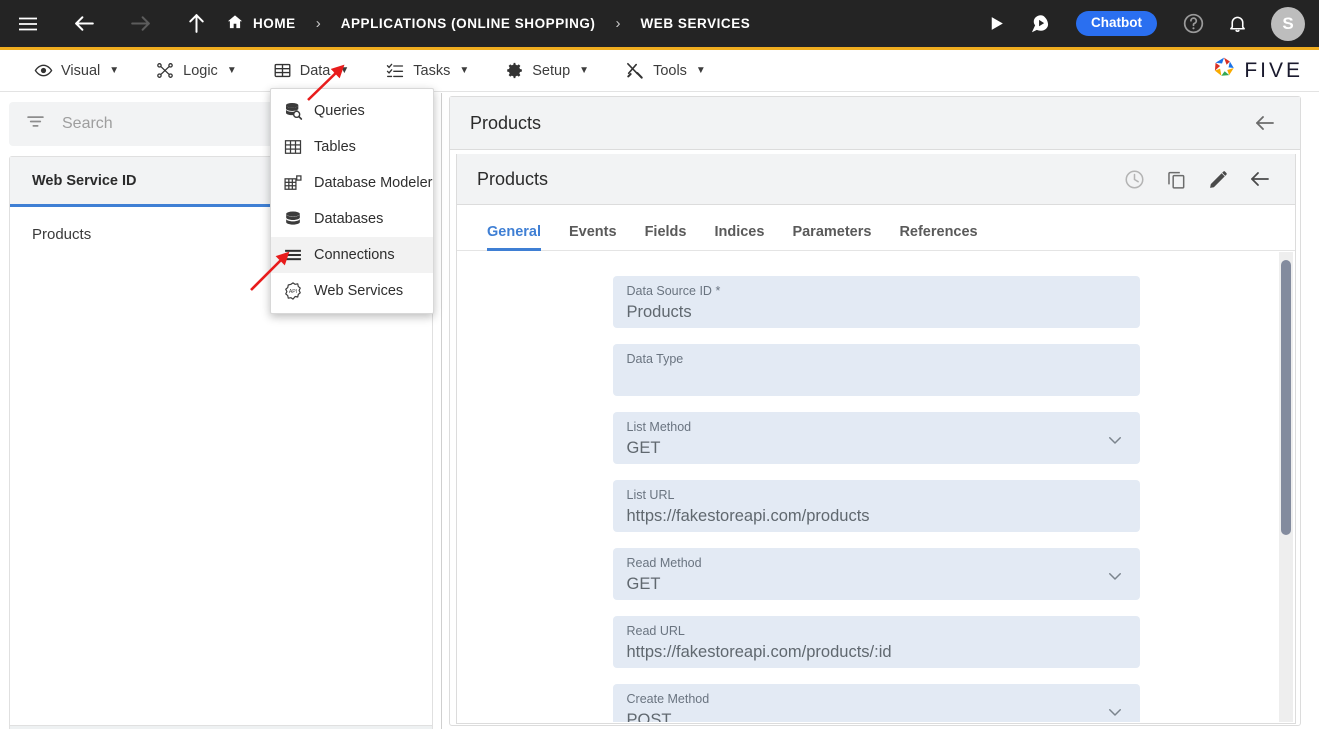 The width and height of the screenshot is (1319, 729). Describe the element at coordinates (1193, 24) in the screenshot. I see `help-icon` at that location.